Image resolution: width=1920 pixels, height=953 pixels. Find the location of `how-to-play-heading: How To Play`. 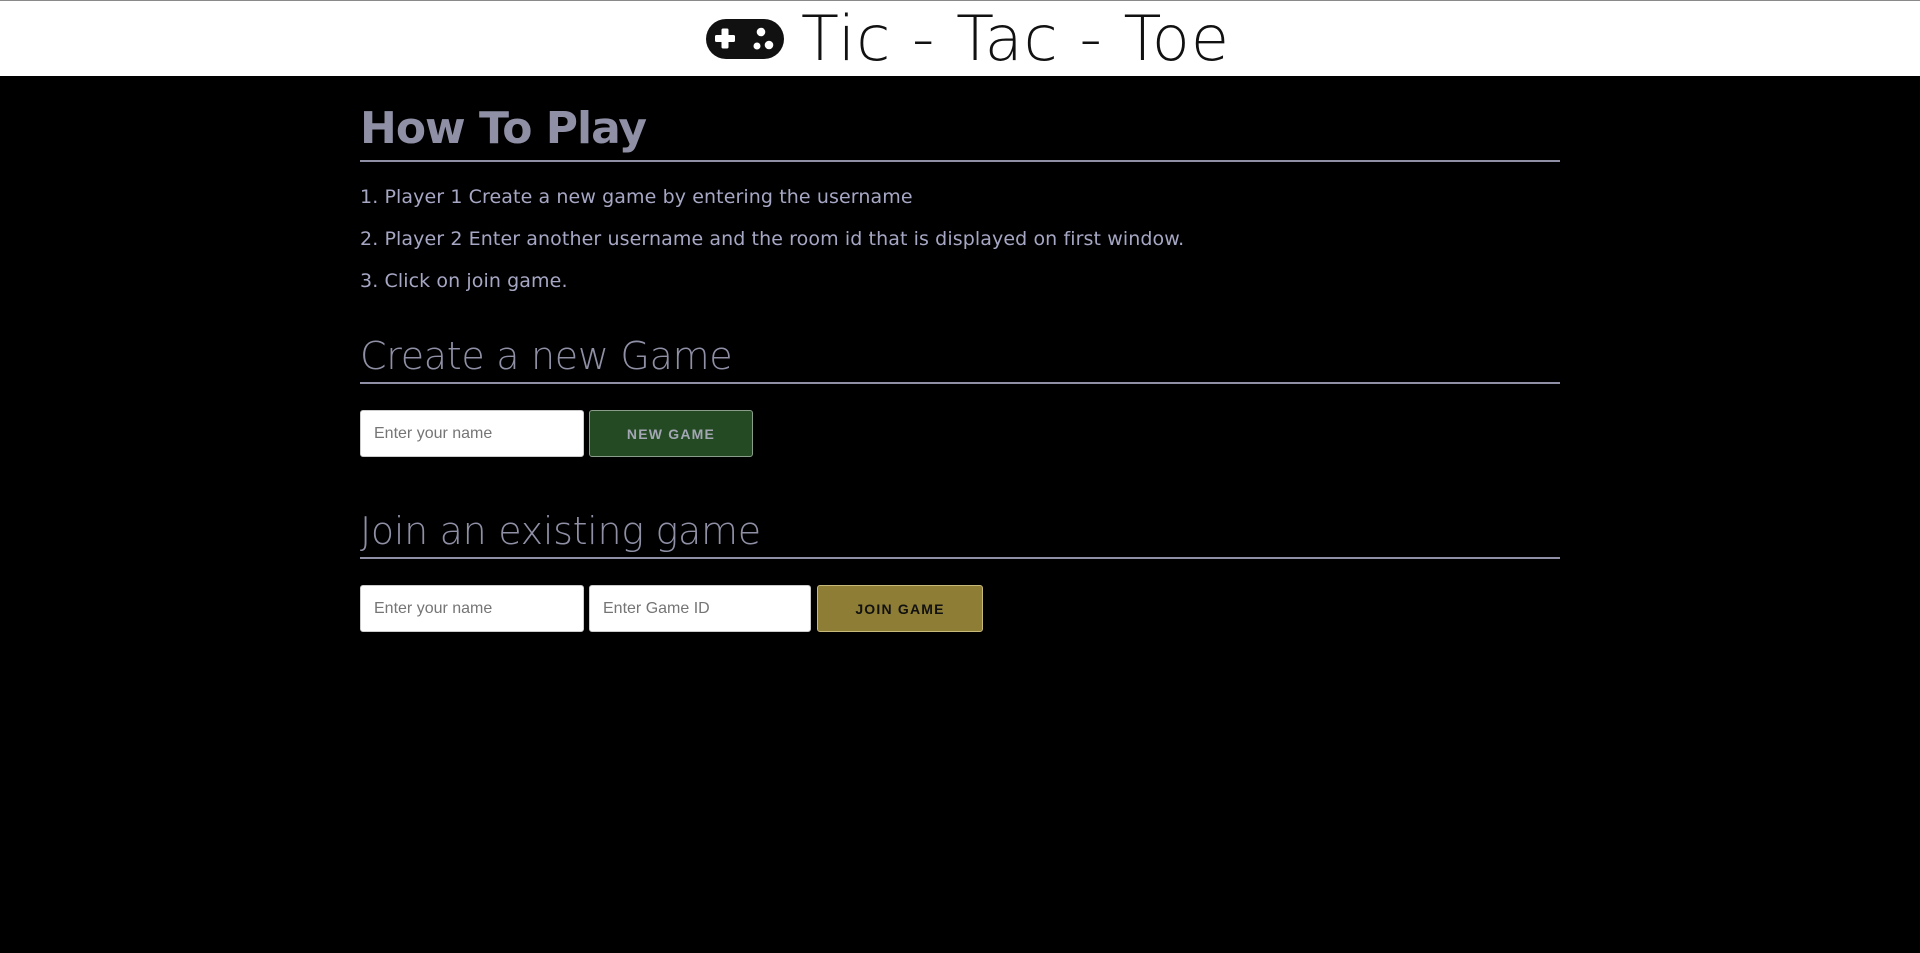

how-to-play-heading: How To Play is located at coordinates (960, 131).